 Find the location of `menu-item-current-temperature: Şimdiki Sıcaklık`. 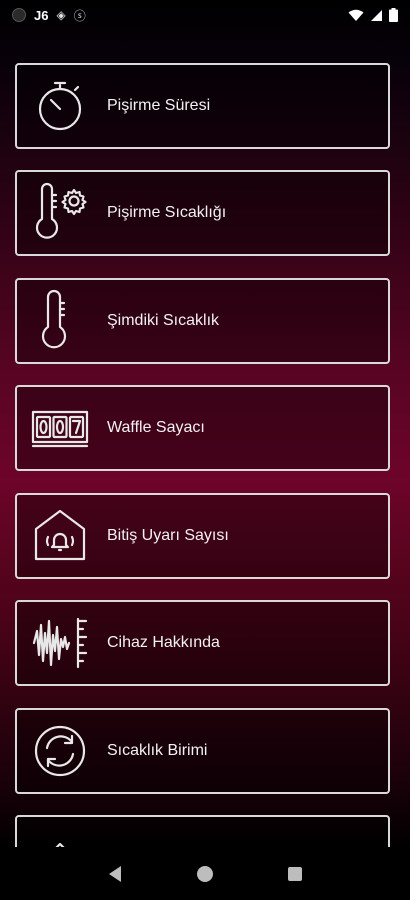

menu-item-current-temperature: Şimdiki Sıcaklık is located at coordinates (202, 321).